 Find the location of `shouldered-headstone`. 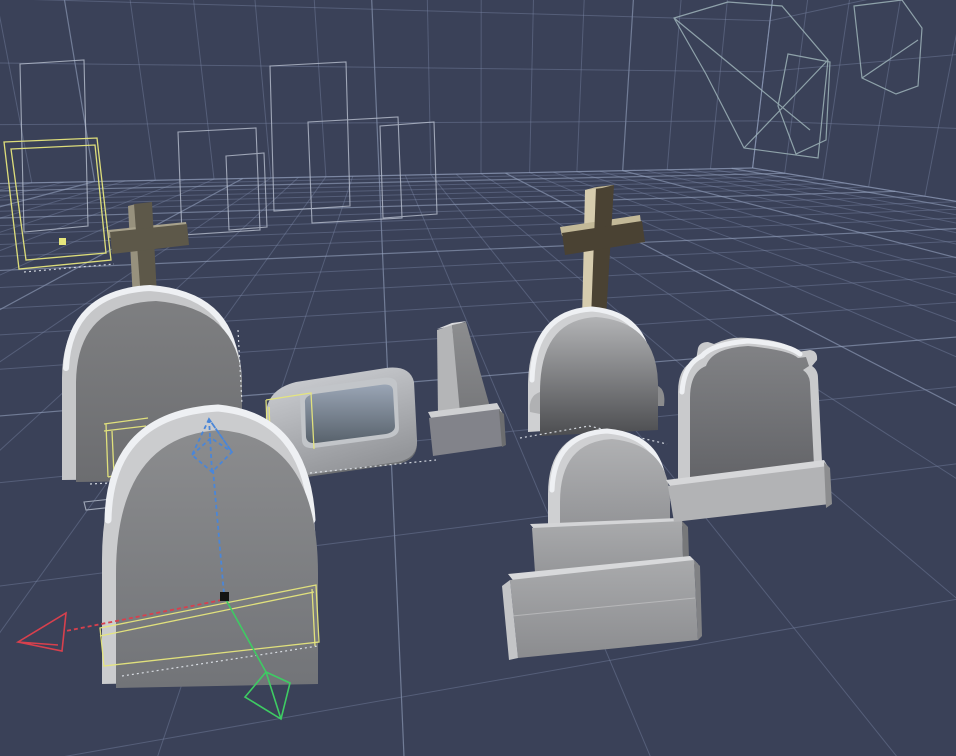

shouldered-headstone is located at coordinates (749, 429).